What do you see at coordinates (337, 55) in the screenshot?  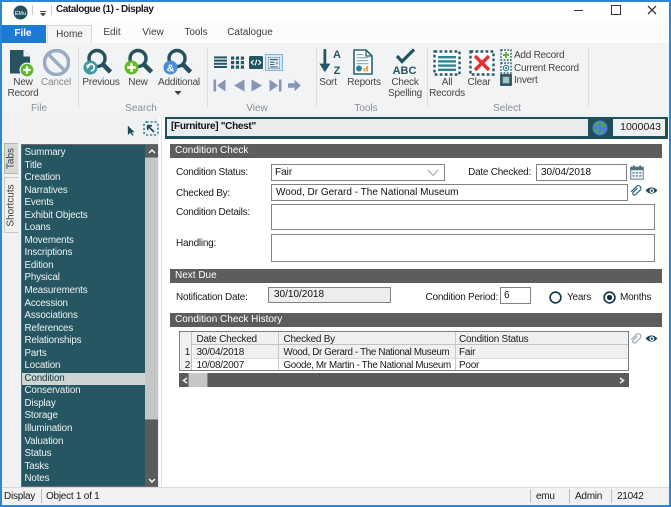 I see `svg-text: A` at bounding box center [337, 55].